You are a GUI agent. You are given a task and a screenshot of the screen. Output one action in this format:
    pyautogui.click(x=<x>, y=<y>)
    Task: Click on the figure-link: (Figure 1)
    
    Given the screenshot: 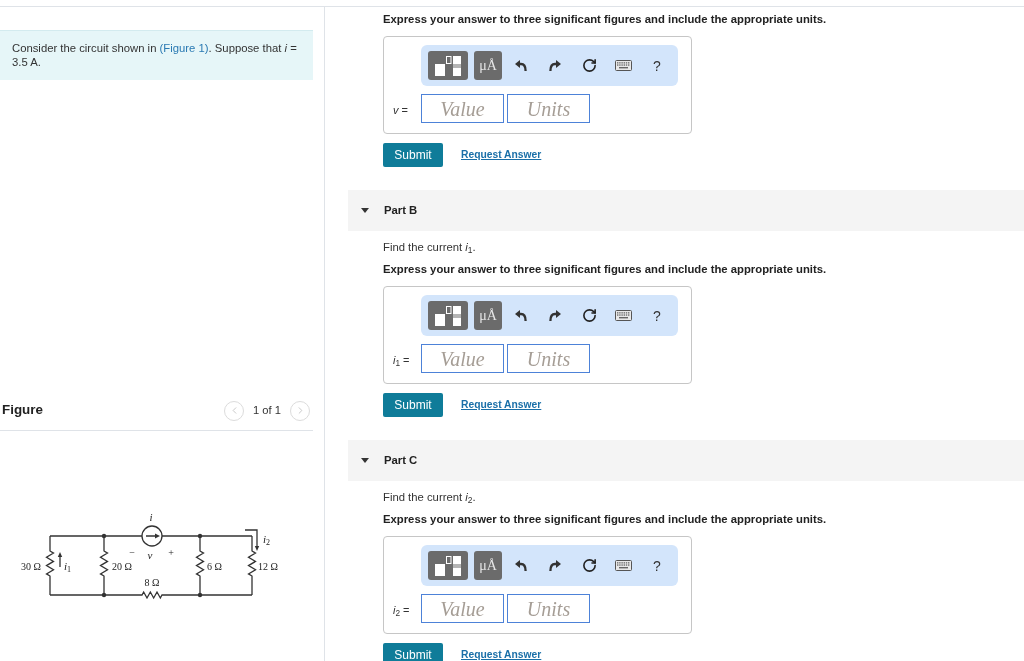 What is the action you would take?
    pyautogui.click(x=184, y=48)
    